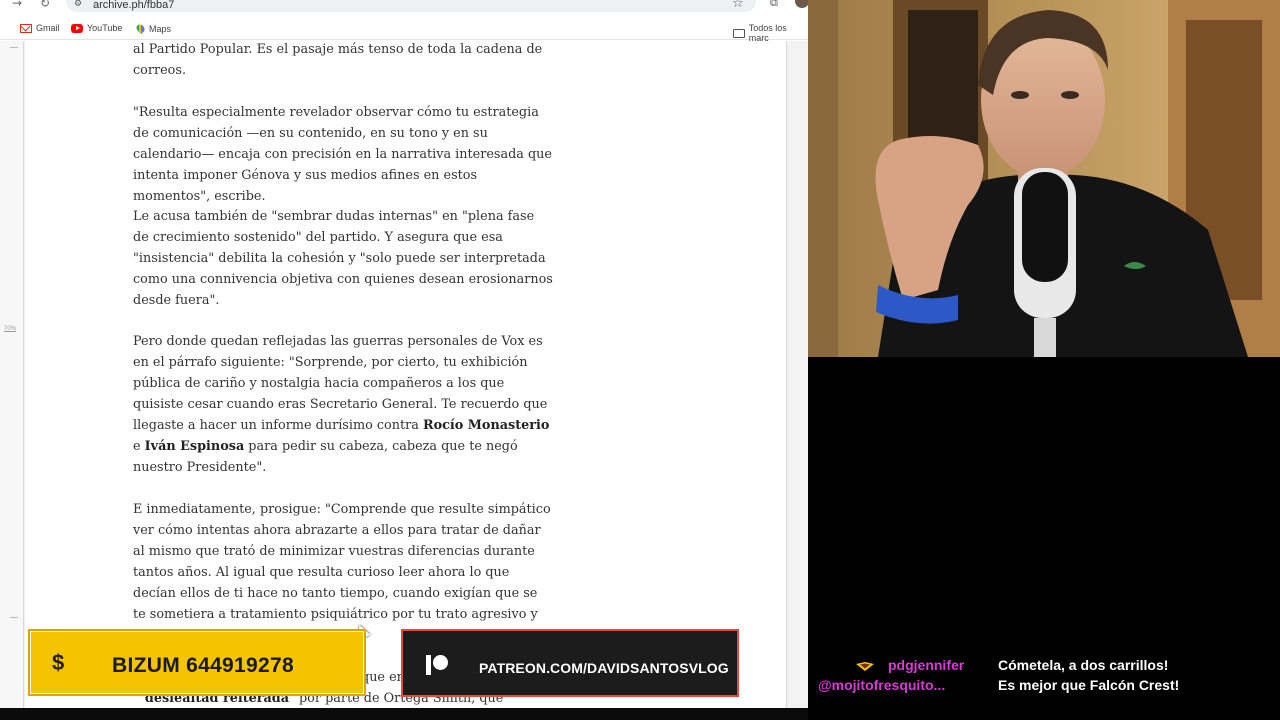  Describe the element at coordinates (1083, 665) in the screenshot. I see `chat-text: Cómetela, a dos carrillos!` at that location.